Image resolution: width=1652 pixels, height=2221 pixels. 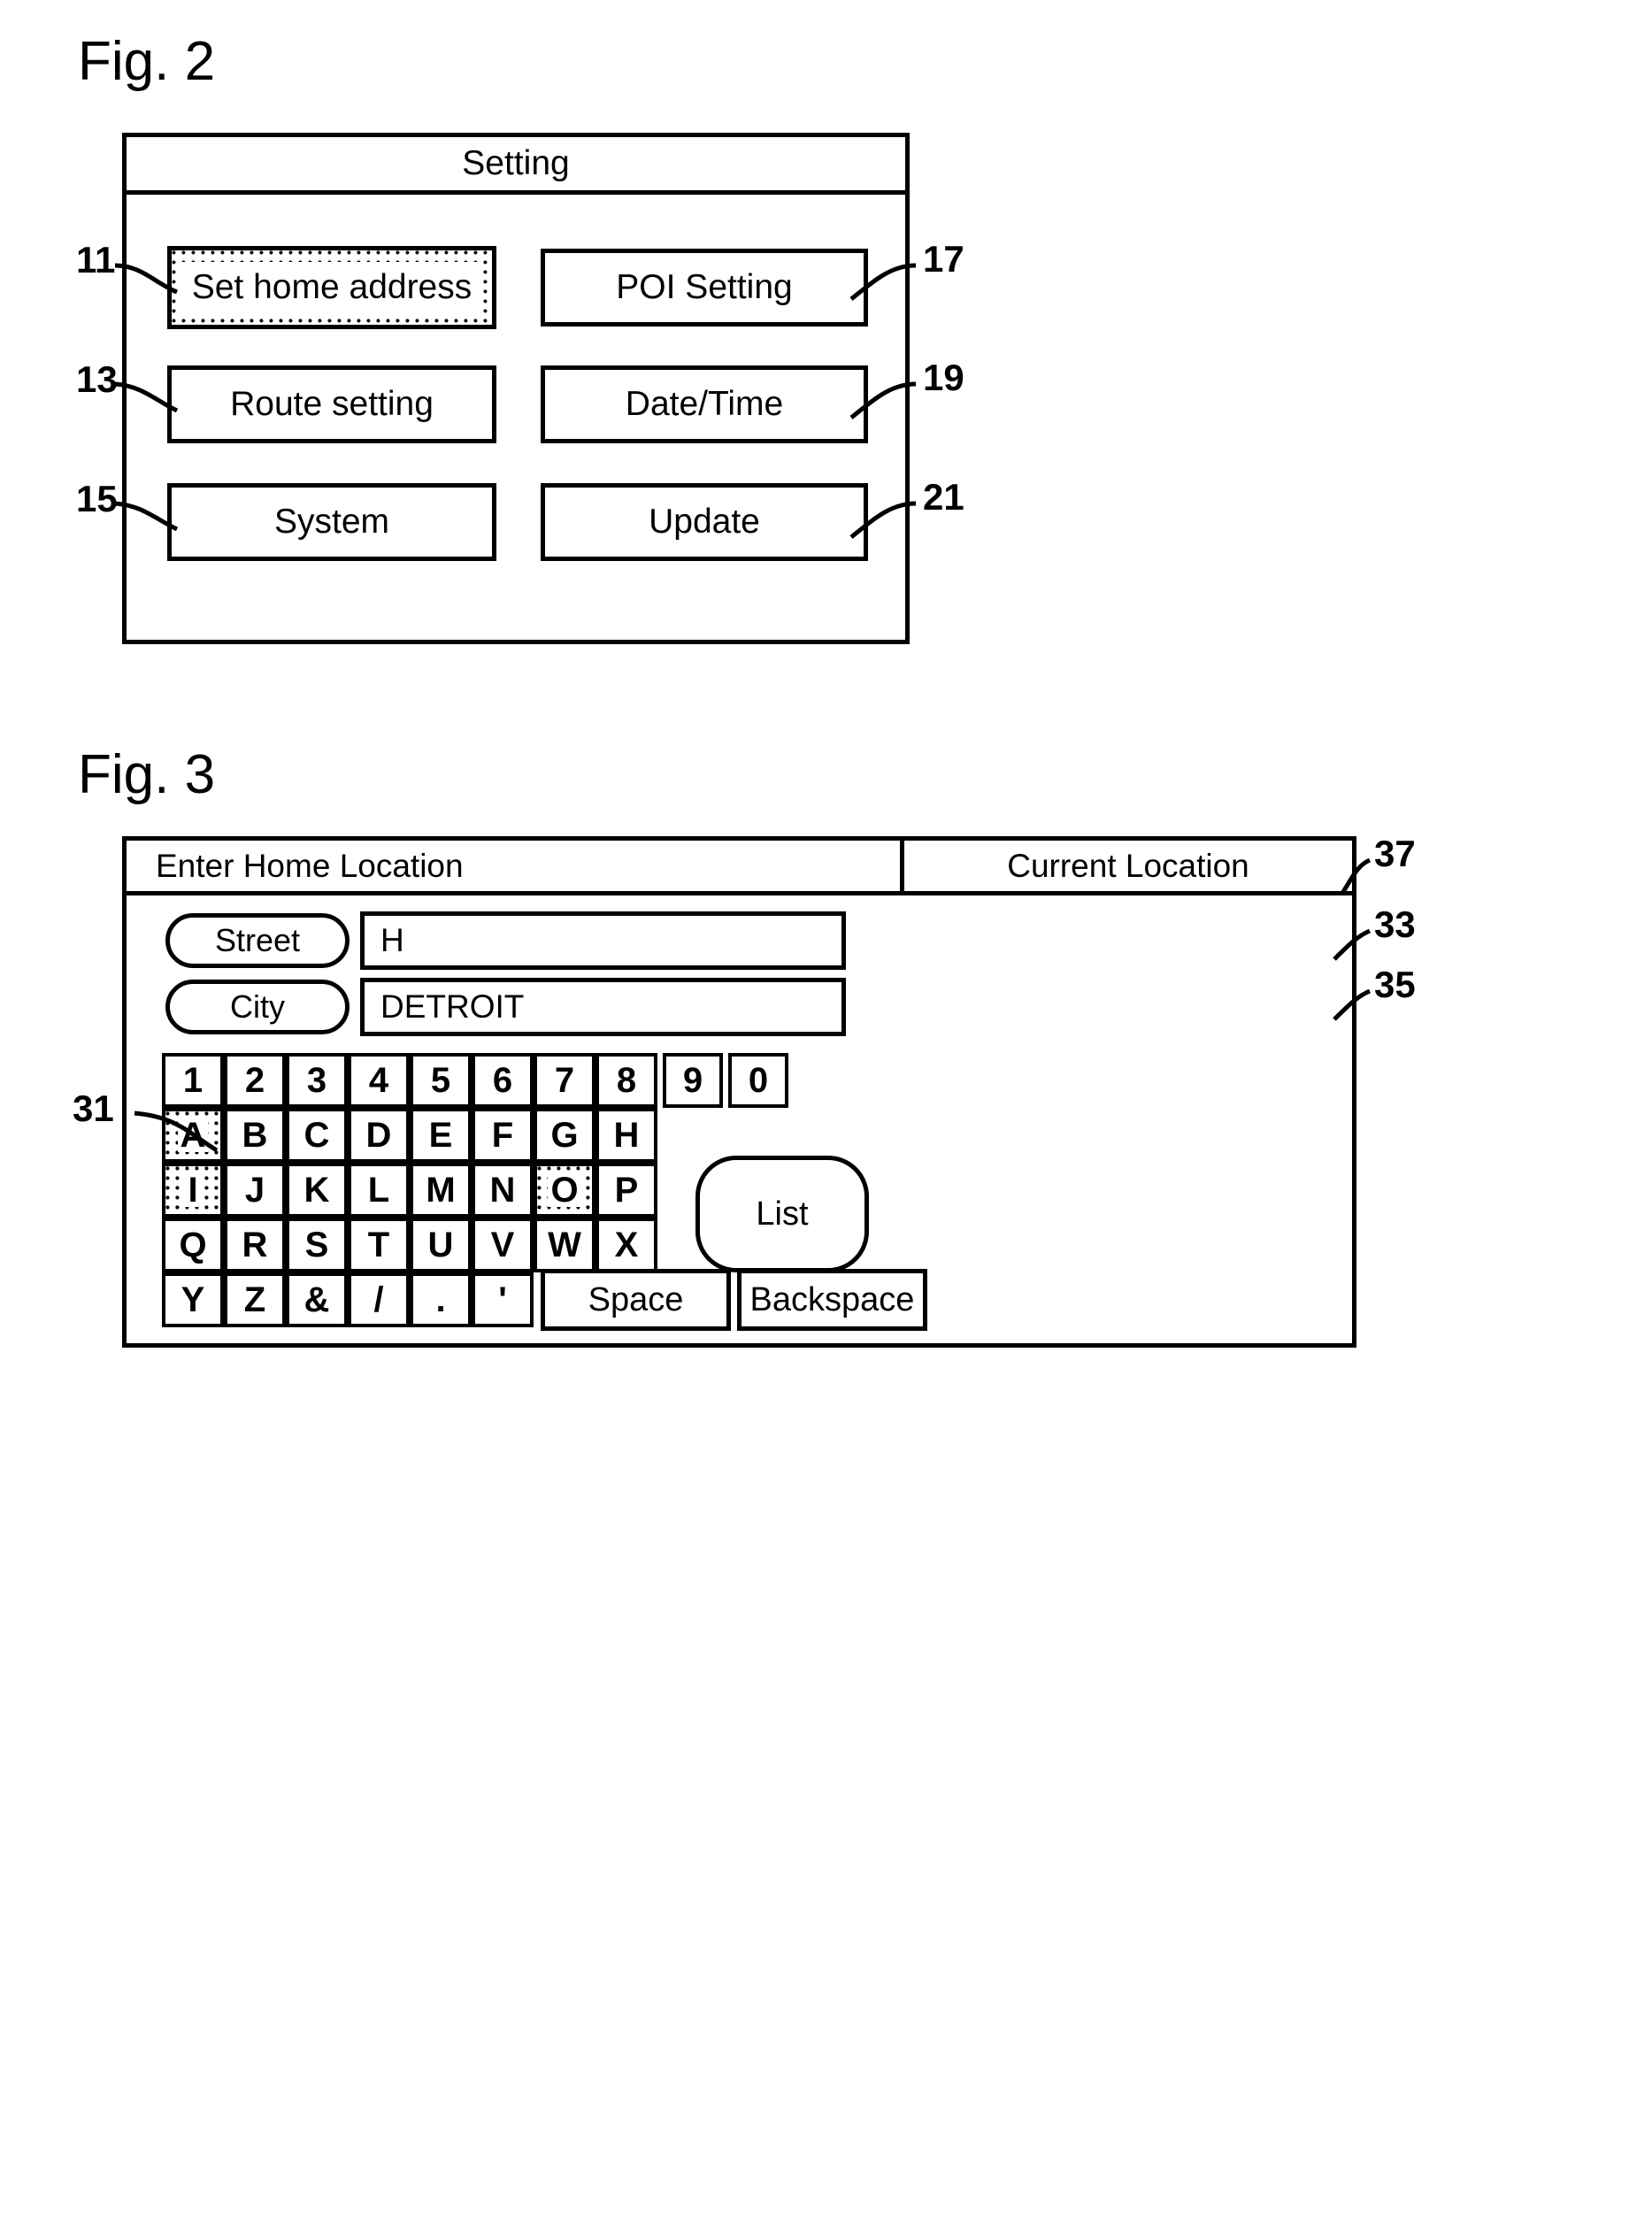 I want to click on key-t: T, so click(x=379, y=1245).